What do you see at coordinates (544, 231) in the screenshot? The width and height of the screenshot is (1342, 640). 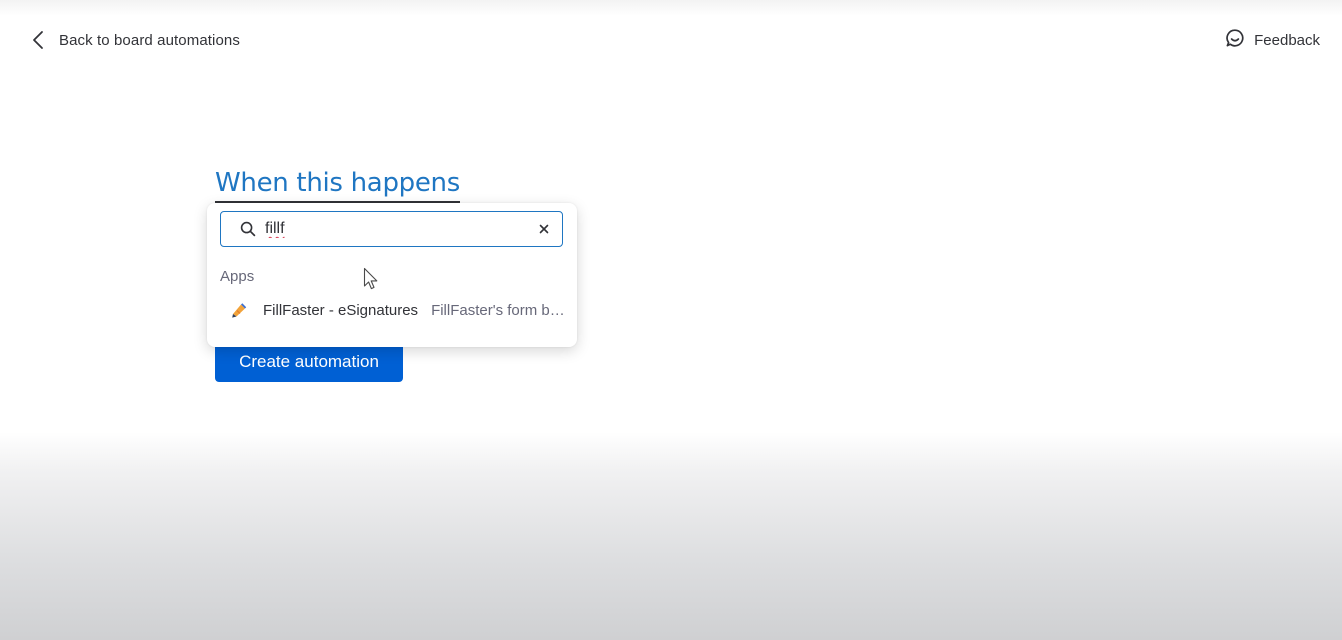 I see `close-icon` at bounding box center [544, 231].